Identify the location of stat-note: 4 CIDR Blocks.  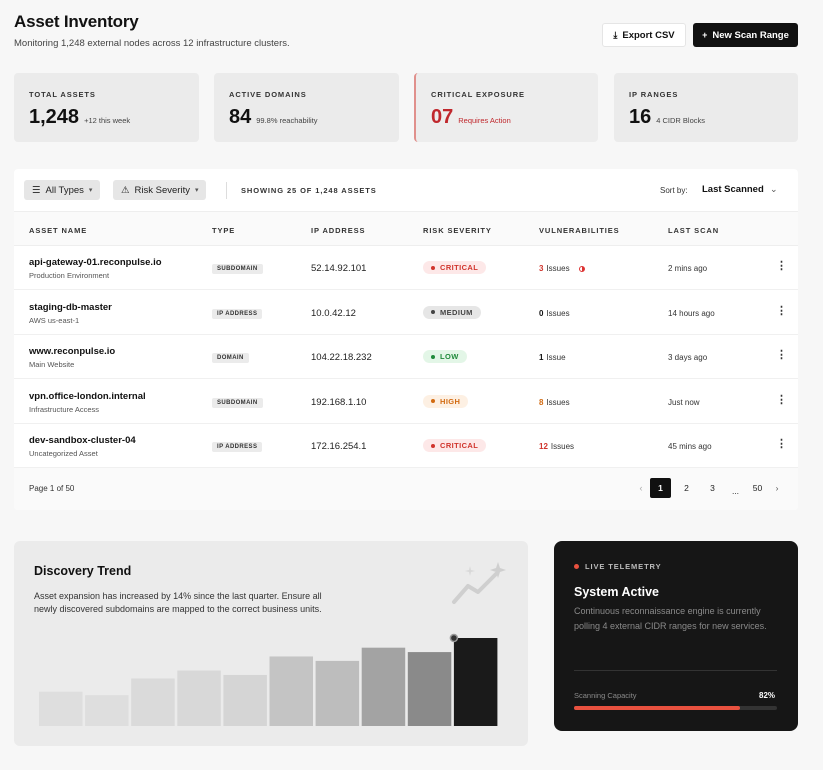
(681, 120).